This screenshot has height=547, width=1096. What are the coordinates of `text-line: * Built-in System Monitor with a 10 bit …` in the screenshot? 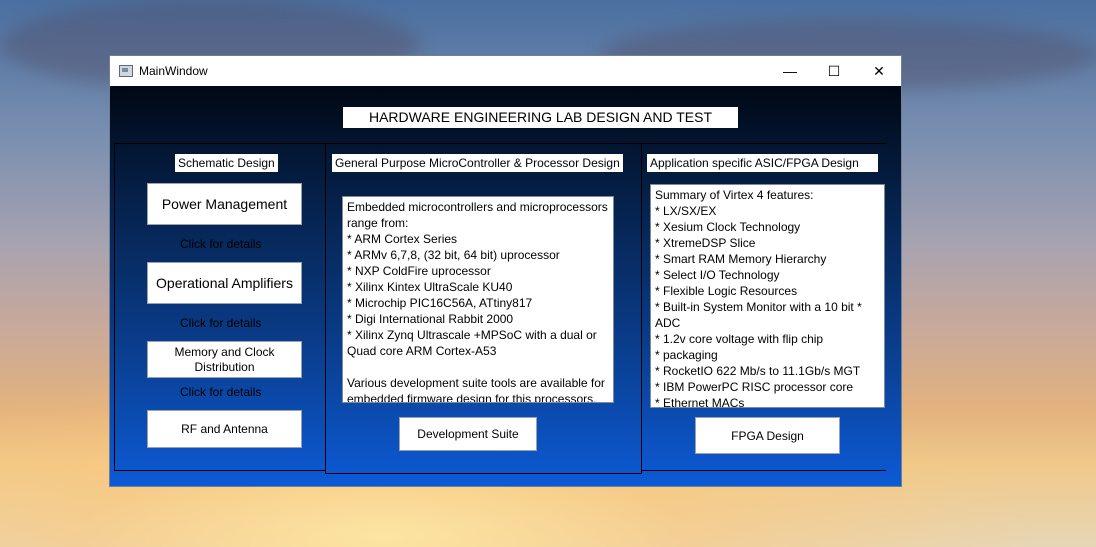 It's located at (758, 307).